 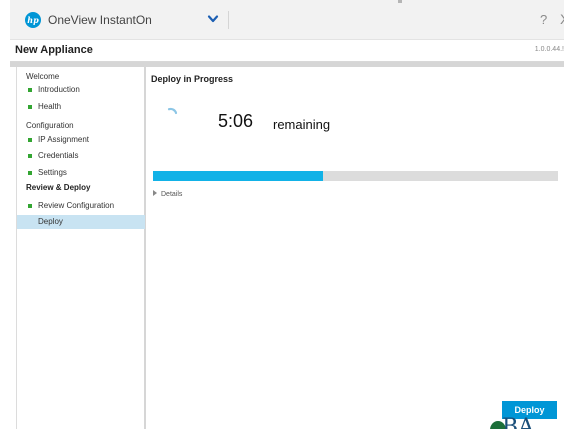 What do you see at coordinates (59, 89) in the screenshot?
I see `sidebar-item-label: Introduction` at bounding box center [59, 89].